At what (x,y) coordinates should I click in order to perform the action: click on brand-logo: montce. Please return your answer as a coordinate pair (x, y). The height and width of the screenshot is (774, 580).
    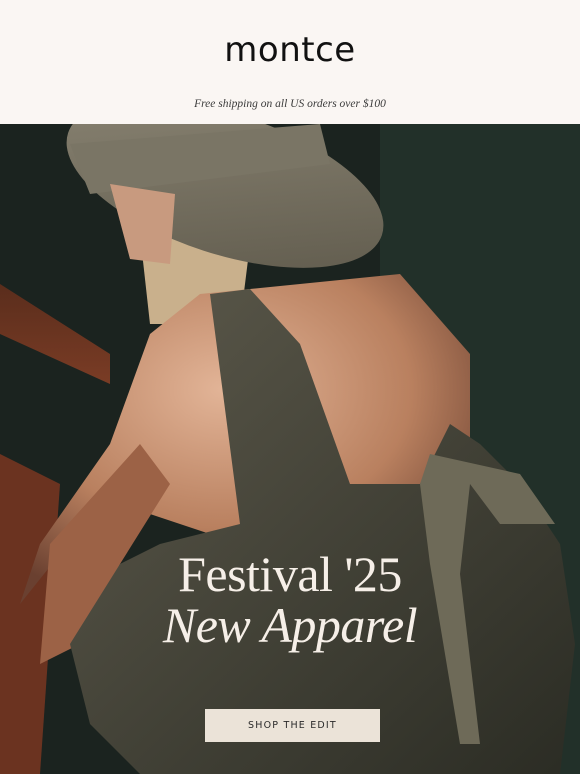
    Looking at the image, I should click on (290, 50).